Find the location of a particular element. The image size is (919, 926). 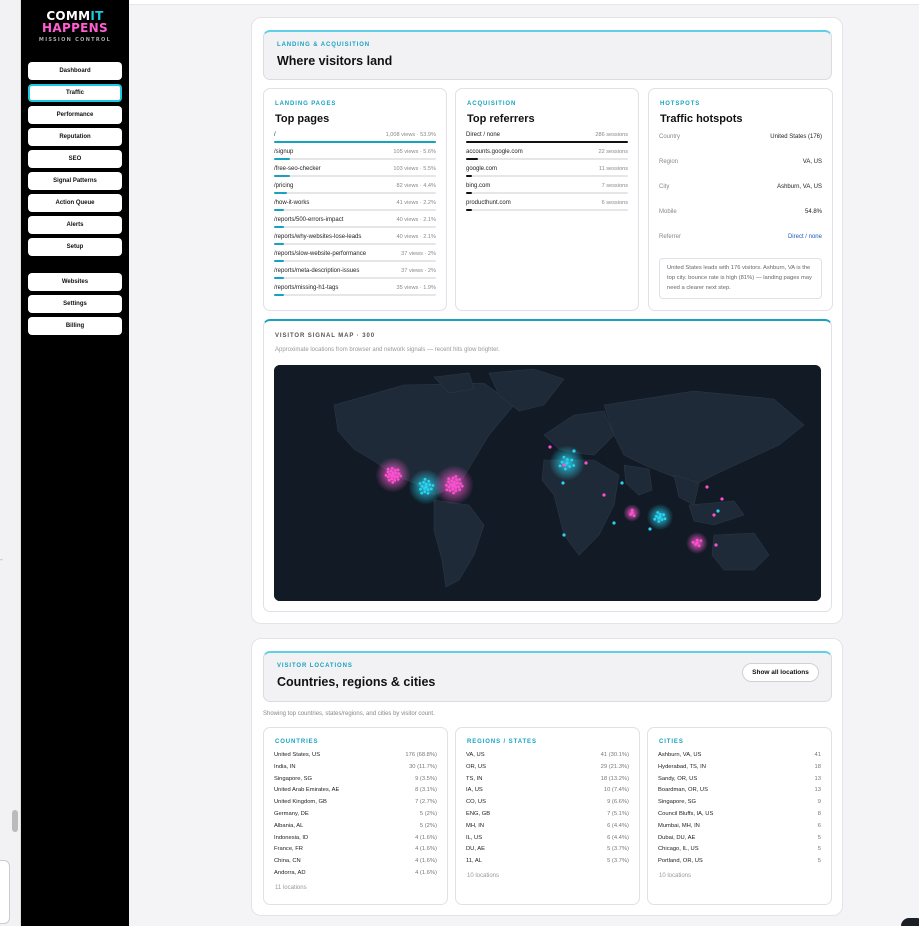

referrer-share-bar is located at coordinates (547, 142).